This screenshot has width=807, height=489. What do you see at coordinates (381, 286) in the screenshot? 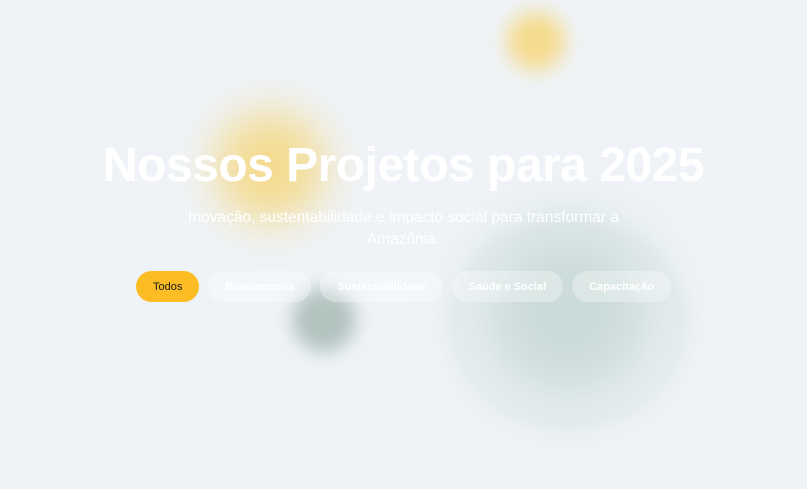
I see `filter-button-sustentabilidade: Sustentabilidade` at bounding box center [381, 286].